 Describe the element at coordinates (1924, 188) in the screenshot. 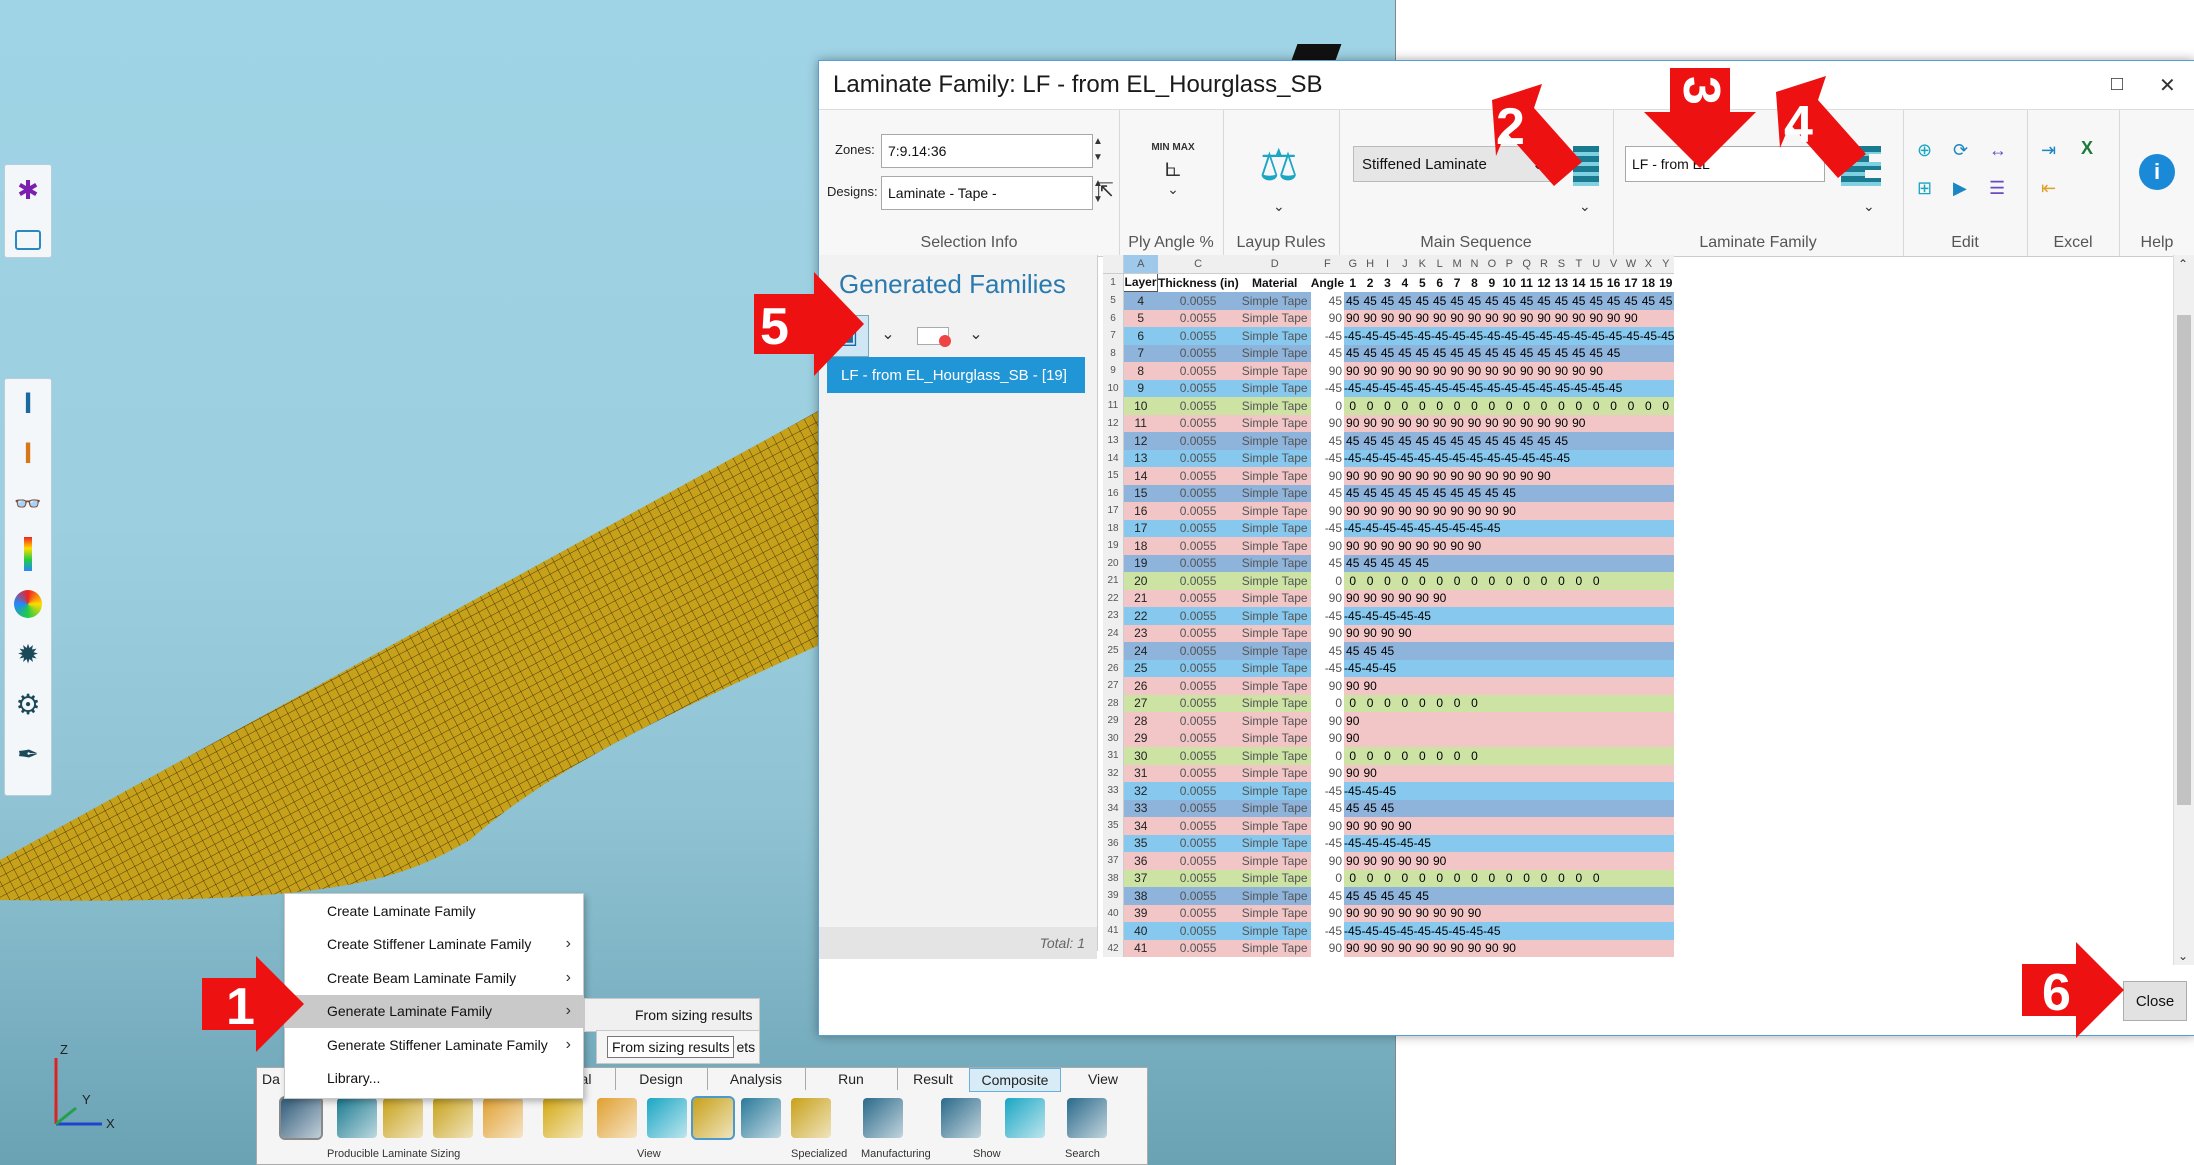

I see `insert-icon: ⊞` at that location.